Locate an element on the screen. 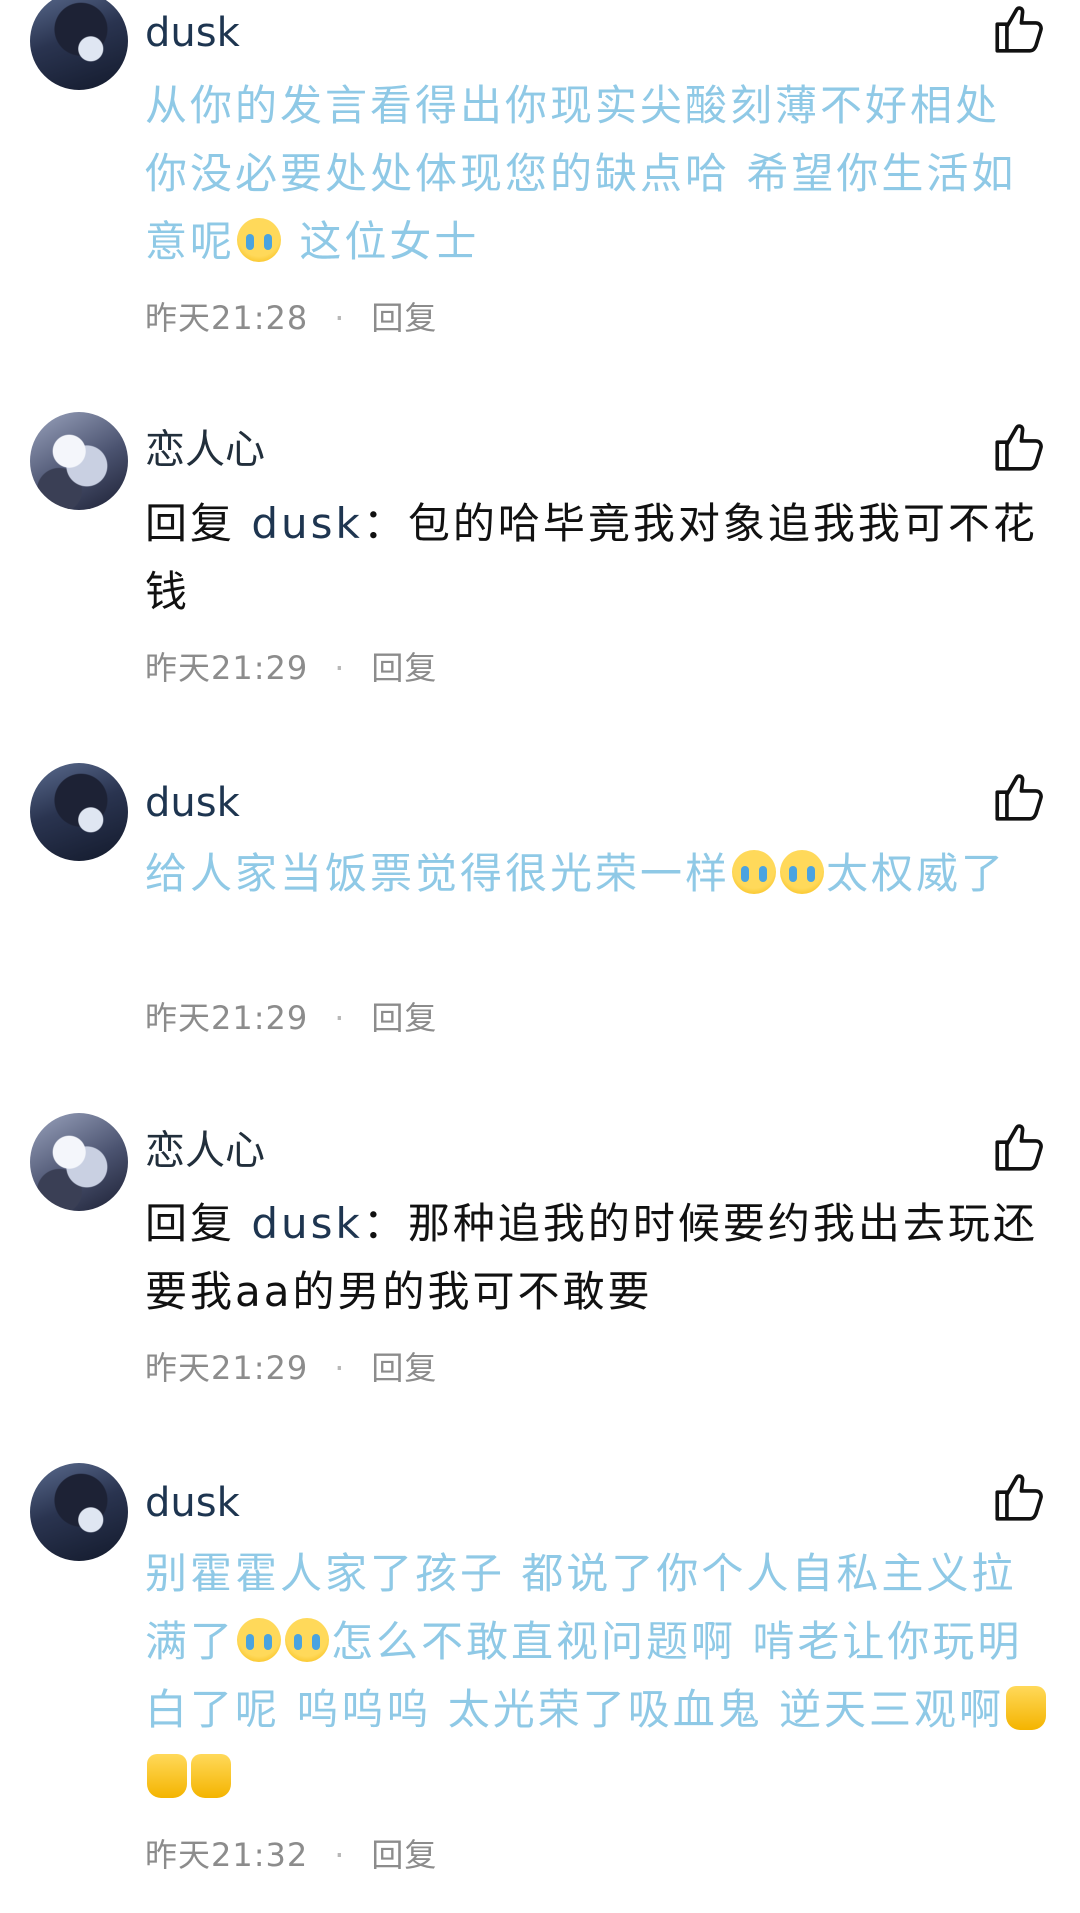 Image resolution: width=1080 pixels, height=1913 pixels. comment-text: 给人家当饭票觉得很光荣一样 太权威了 is located at coordinates (597, 874).